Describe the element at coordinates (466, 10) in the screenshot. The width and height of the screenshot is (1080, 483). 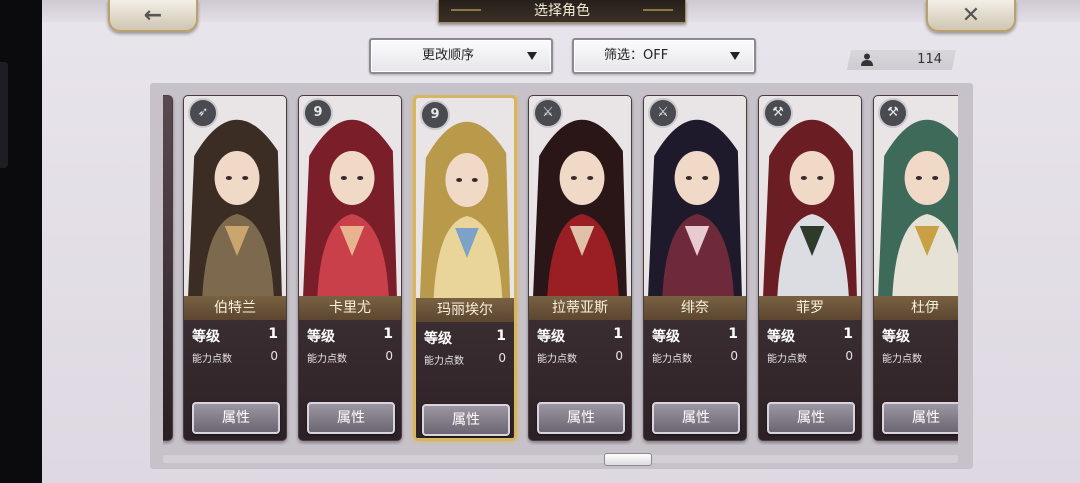
I see `title-ornament-left` at that location.